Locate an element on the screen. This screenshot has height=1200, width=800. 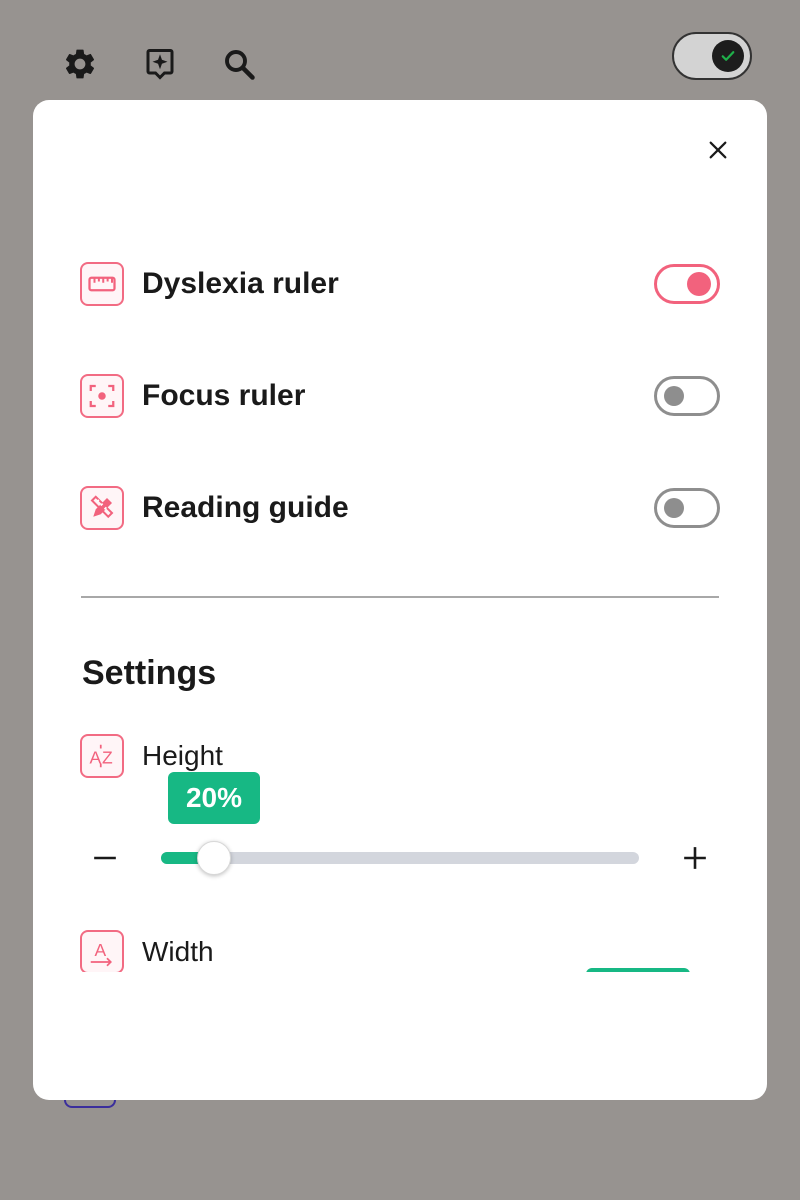
height-label: Height is located at coordinates (182, 755).